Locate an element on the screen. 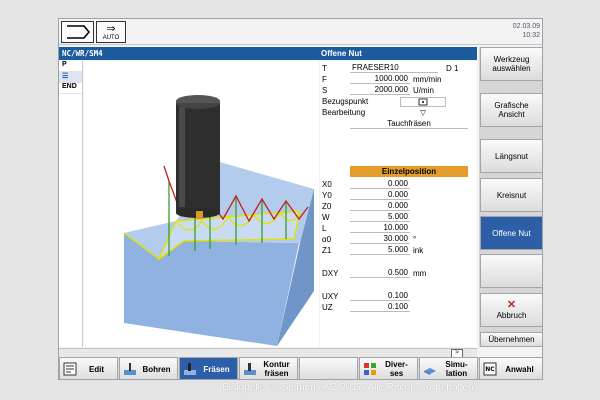  auto-arrow-icon: ⇒ is located at coordinates (111, 29).